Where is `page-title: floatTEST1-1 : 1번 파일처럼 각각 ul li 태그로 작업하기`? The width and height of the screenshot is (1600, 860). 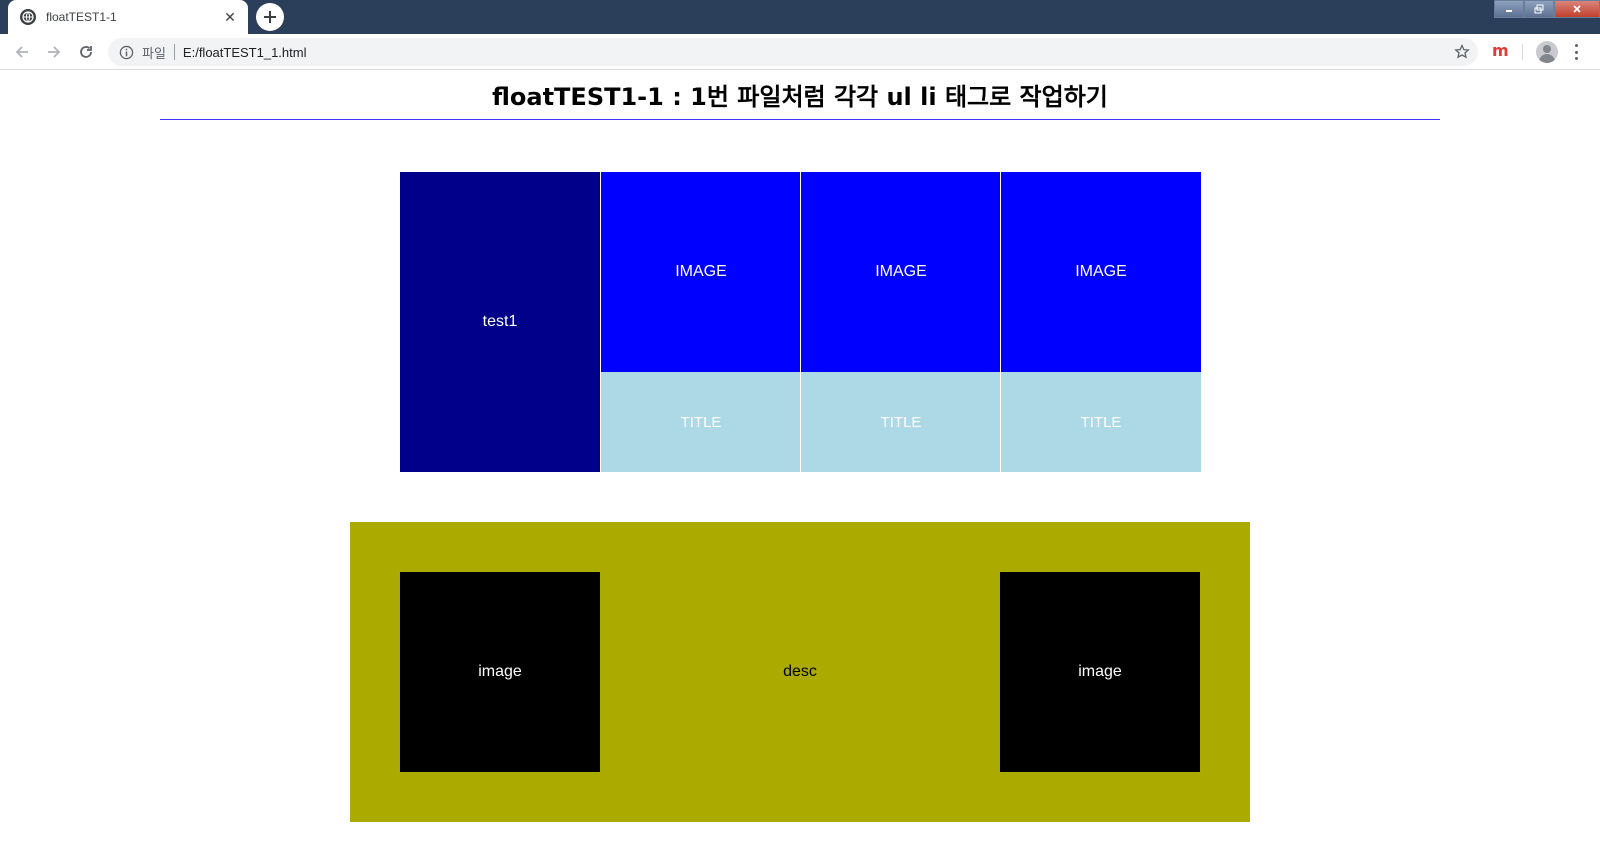
page-title: floatTEST1-1 : 1번 파일처럼 각각 ul li 태그로 작업하기 is located at coordinates (800, 100).